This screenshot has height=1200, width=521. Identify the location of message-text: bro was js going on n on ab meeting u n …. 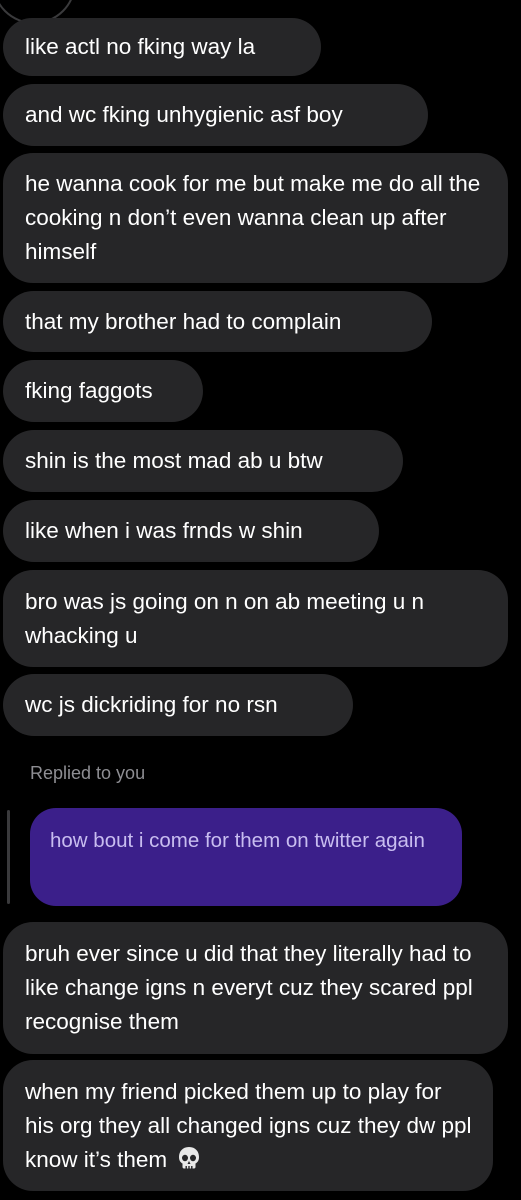
(225, 618).